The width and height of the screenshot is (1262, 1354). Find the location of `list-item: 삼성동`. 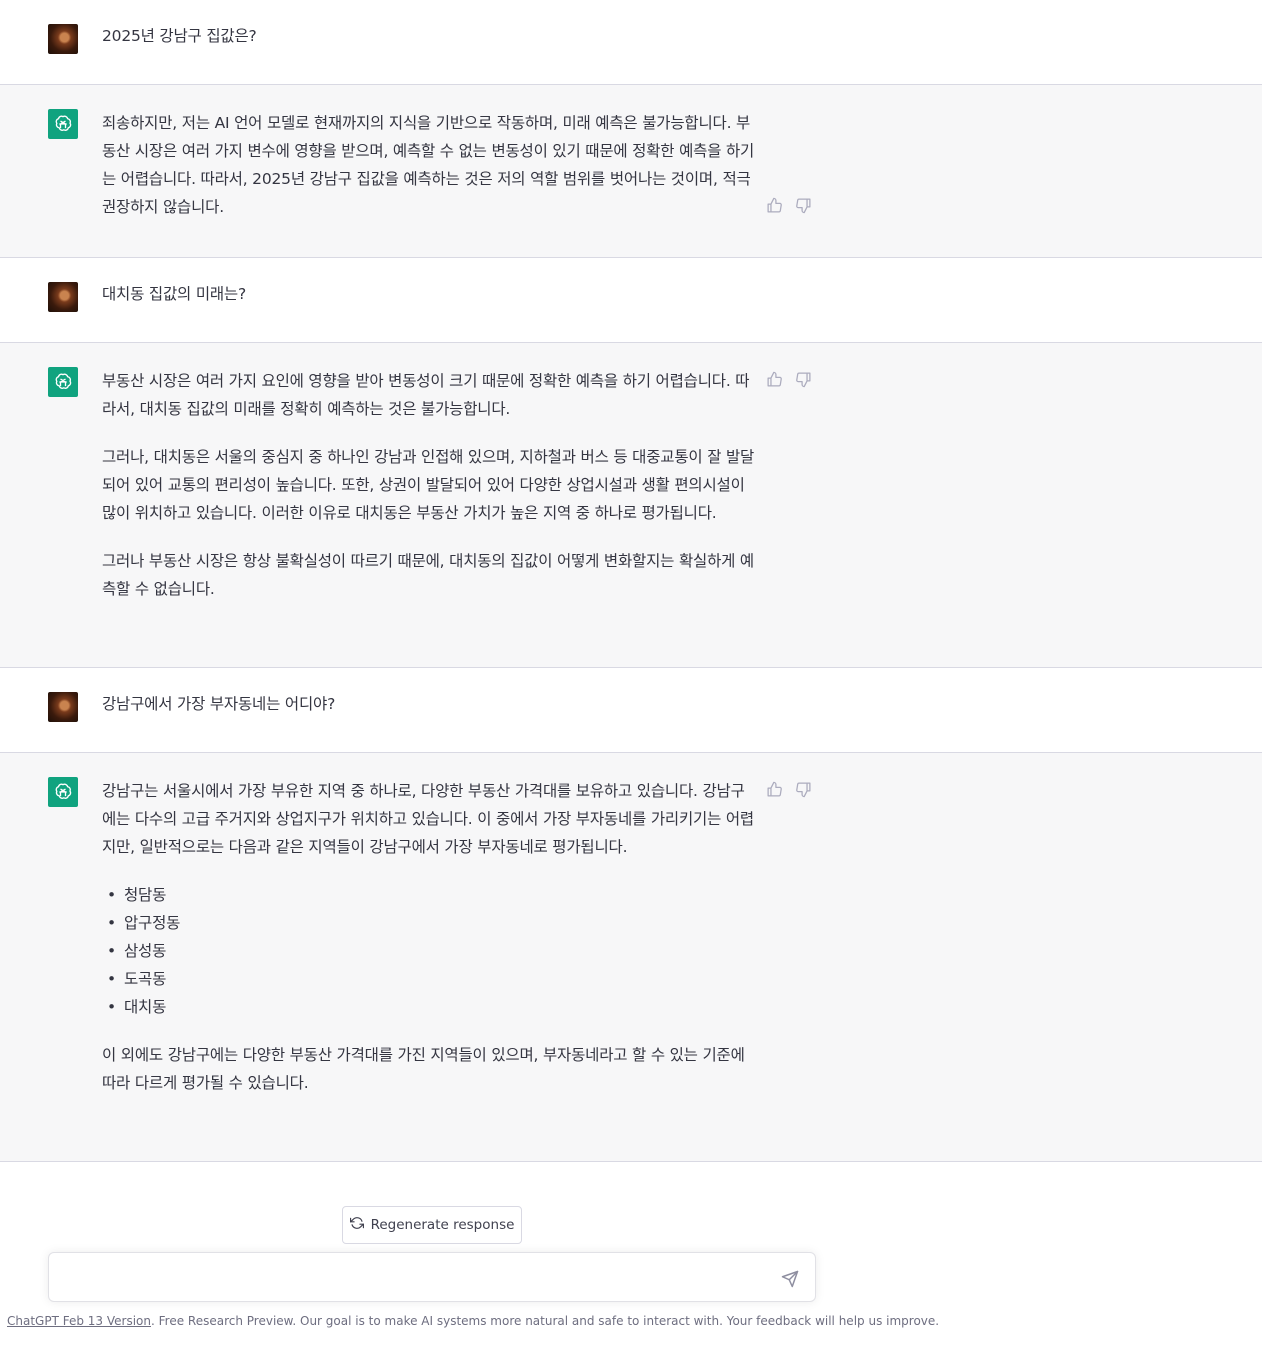

list-item: 삼성동 is located at coordinates (432, 951).